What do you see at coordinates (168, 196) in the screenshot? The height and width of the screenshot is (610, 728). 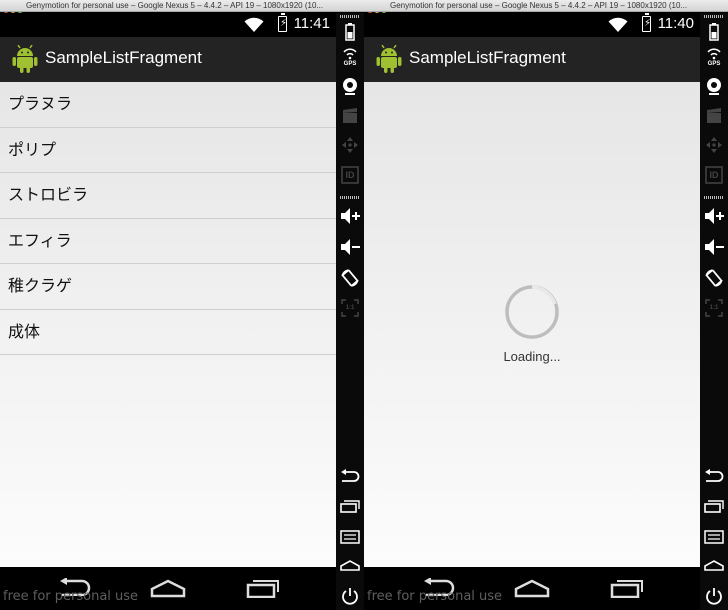 I see `list-item: ストロビラ` at bounding box center [168, 196].